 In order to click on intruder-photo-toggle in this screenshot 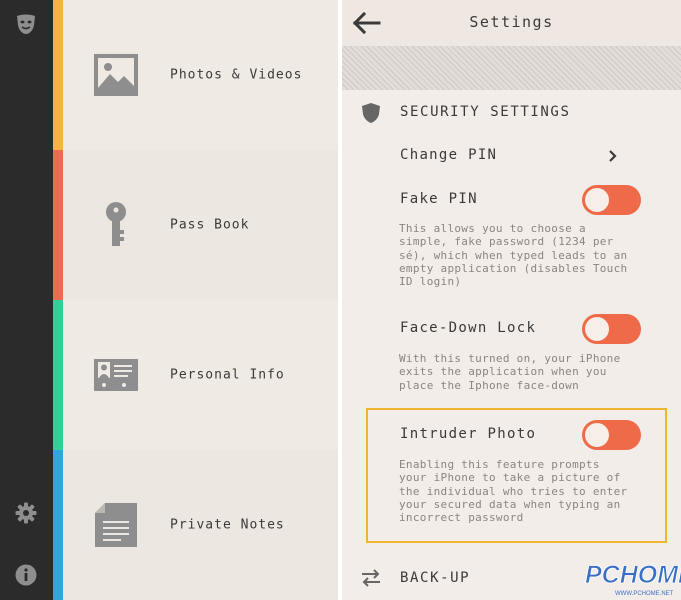, I will do `click(611, 435)`.